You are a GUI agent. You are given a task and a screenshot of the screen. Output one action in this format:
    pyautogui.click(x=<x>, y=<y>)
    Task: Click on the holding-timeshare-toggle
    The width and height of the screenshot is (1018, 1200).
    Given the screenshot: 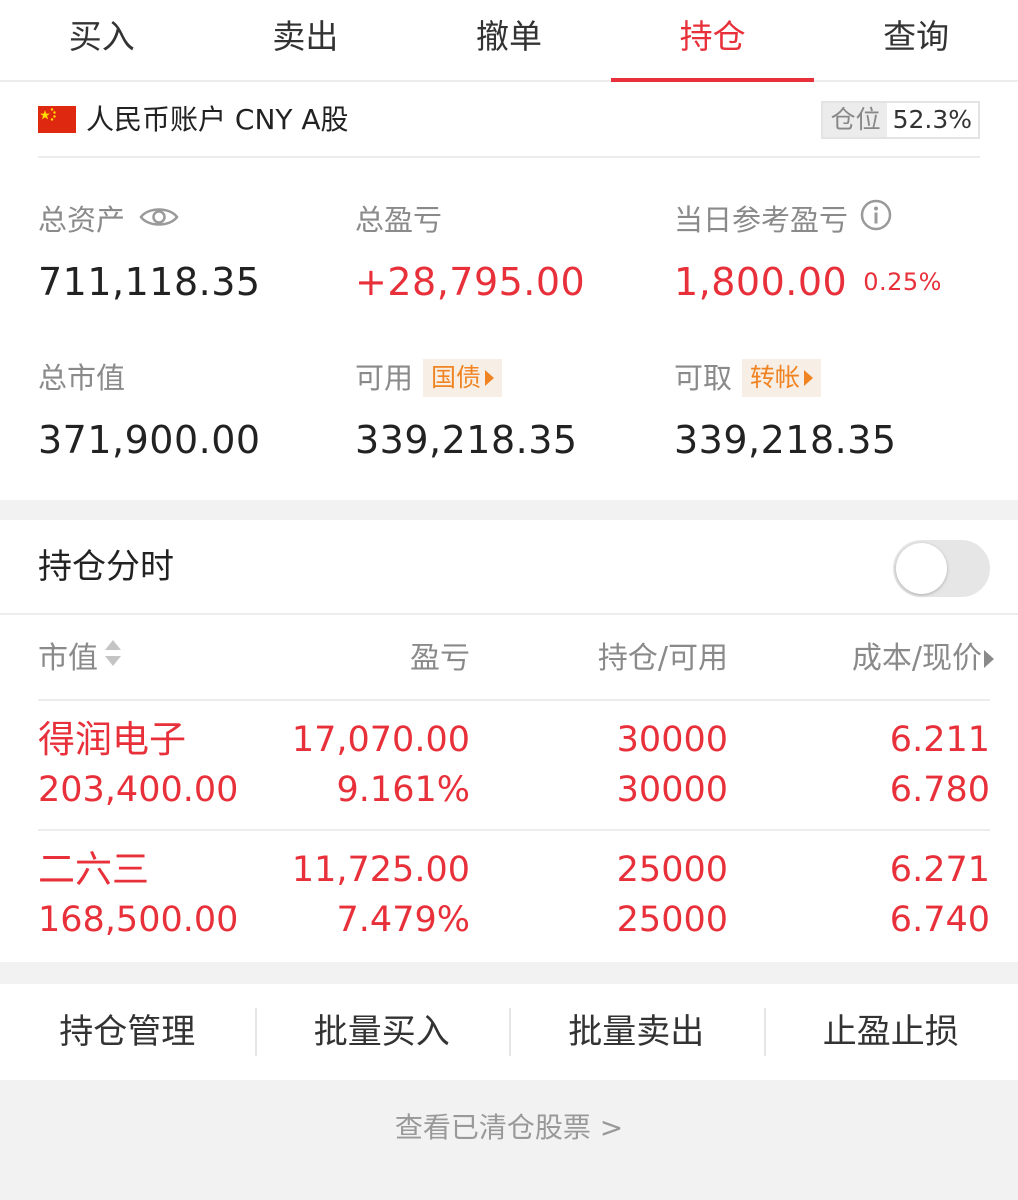 What is the action you would take?
    pyautogui.click(x=941, y=568)
    